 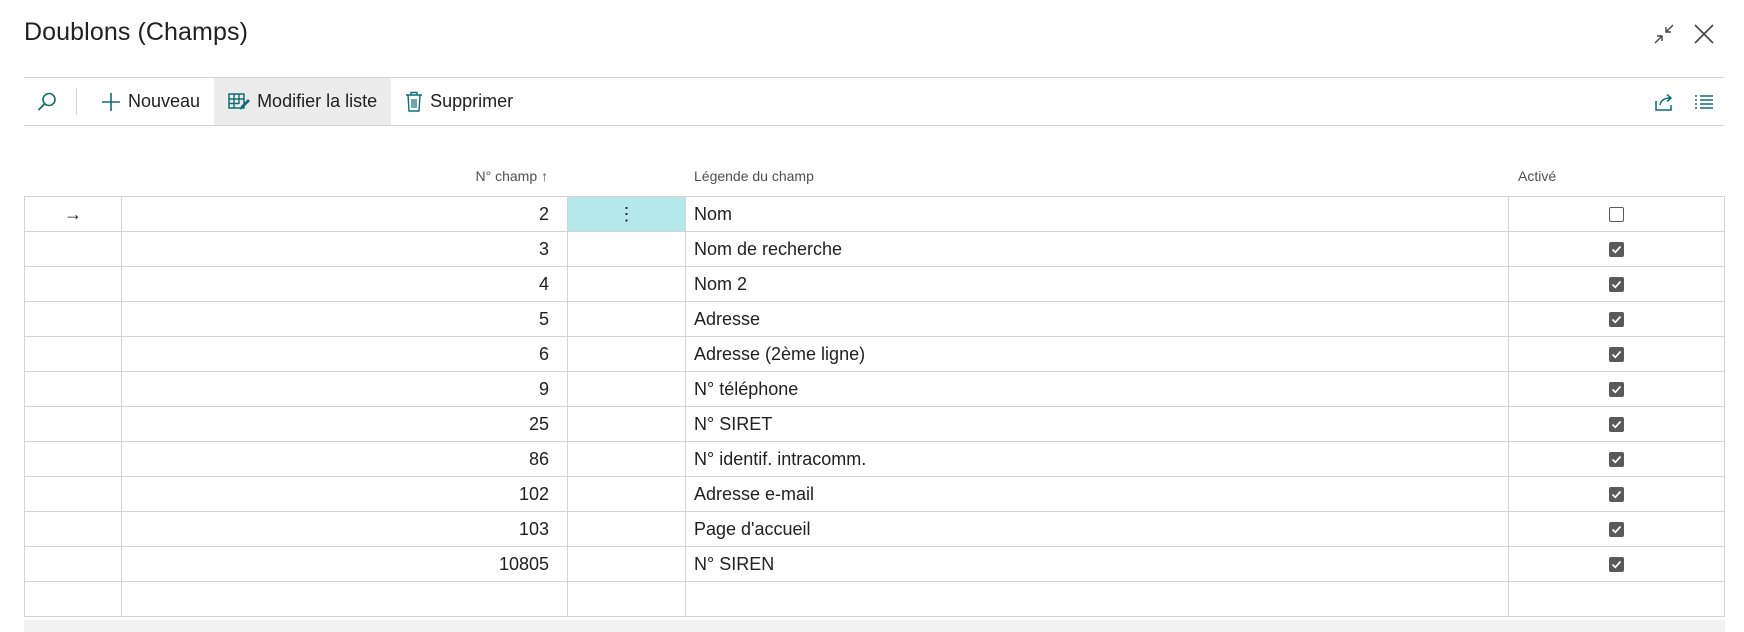 What do you see at coordinates (345, 284) in the screenshot?
I see `field-no-cell: 4` at bounding box center [345, 284].